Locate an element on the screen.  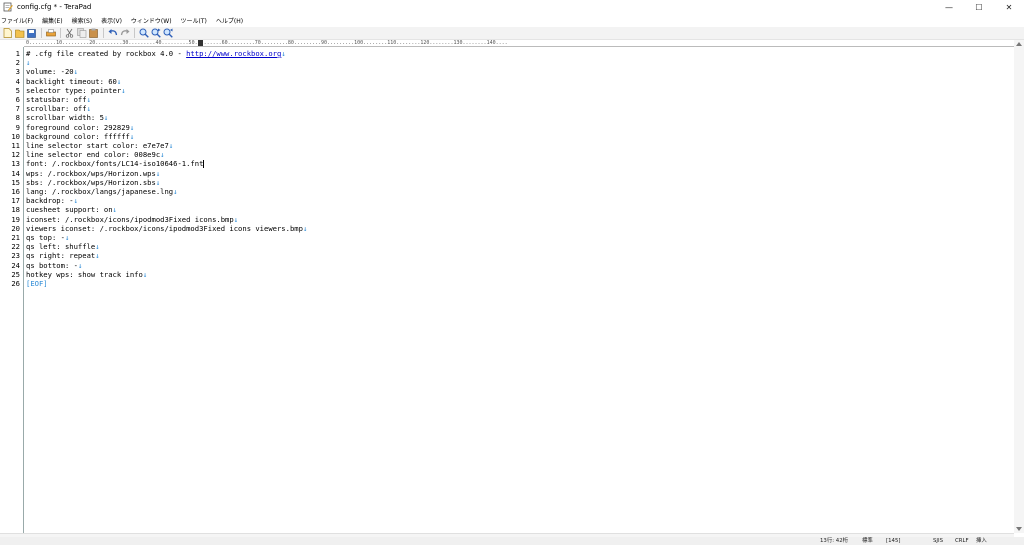
code-line-text: qs bottom: - is located at coordinates (52, 265).